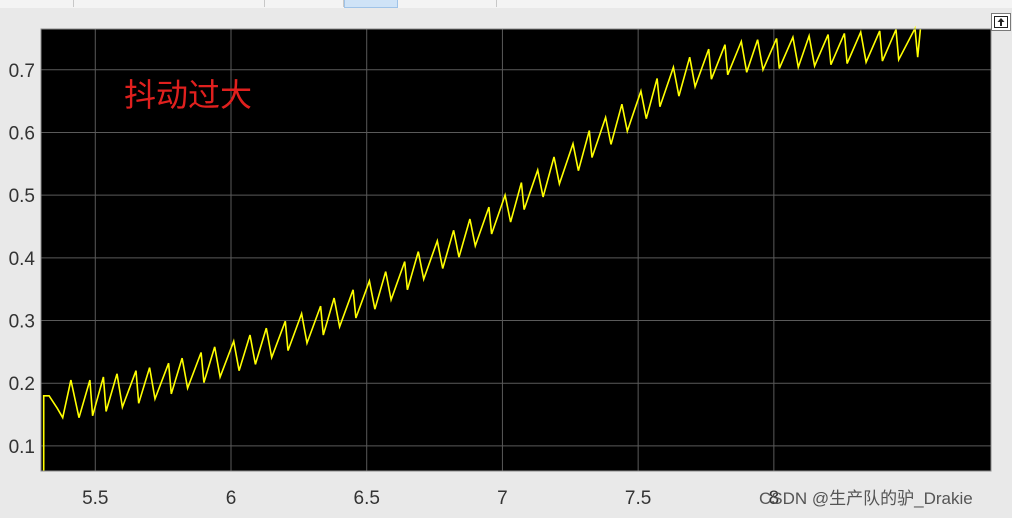  What do you see at coordinates (188, 95) in the screenshot?
I see `annotation-label: 抖动过大` at bounding box center [188, 95].